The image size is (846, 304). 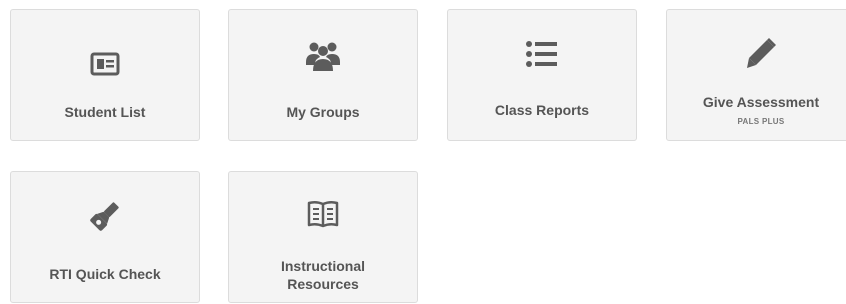 I want to click on rti-quick-check-label: RTI Quick Check, so click(x=105, y=274).